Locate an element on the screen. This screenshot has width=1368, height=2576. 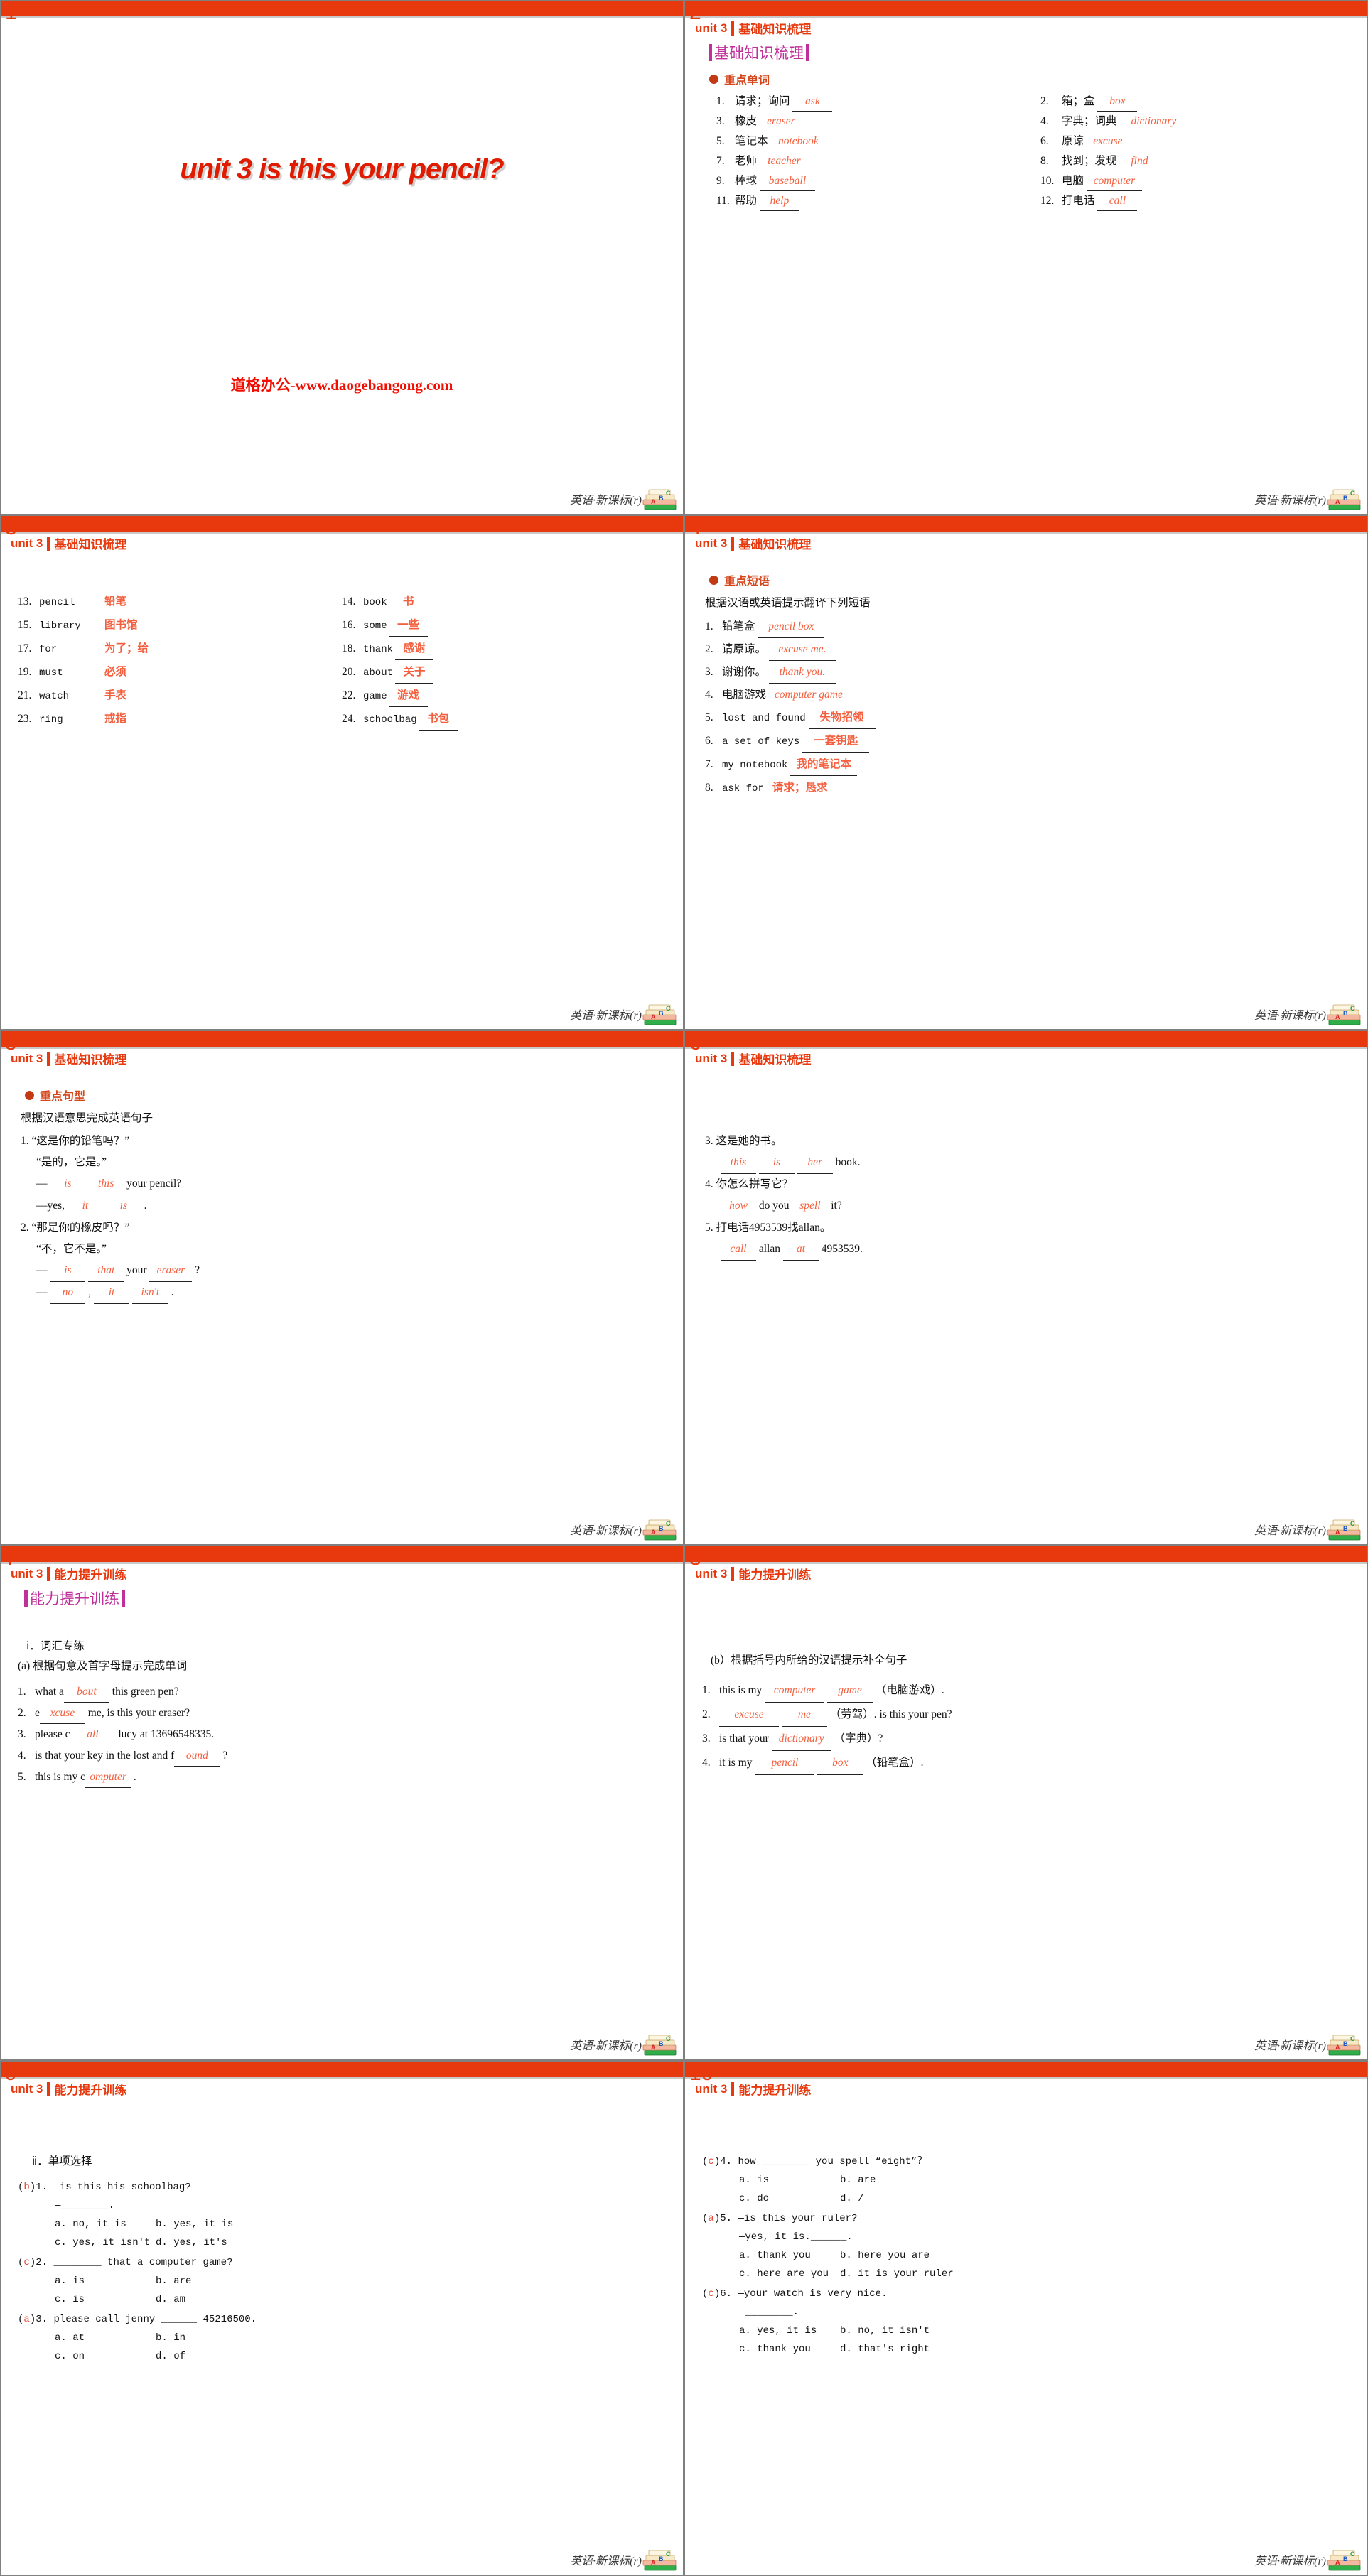
vocab-number: 24. is located at coordinates (349, 719).